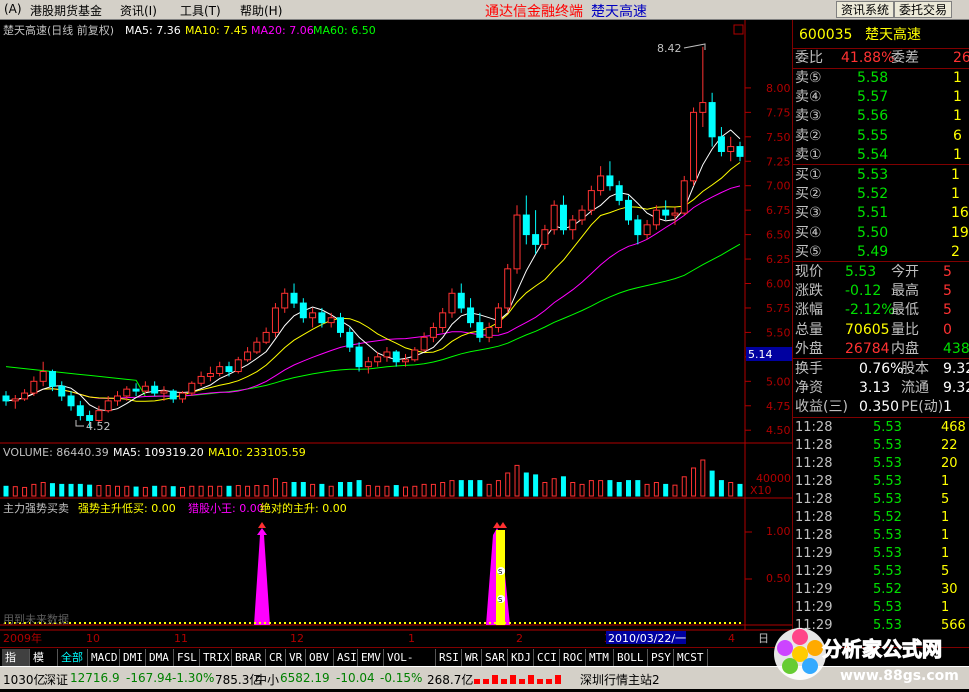  I want to click on tab-vol-tdx: VOL-TDX, so click(410, 665).